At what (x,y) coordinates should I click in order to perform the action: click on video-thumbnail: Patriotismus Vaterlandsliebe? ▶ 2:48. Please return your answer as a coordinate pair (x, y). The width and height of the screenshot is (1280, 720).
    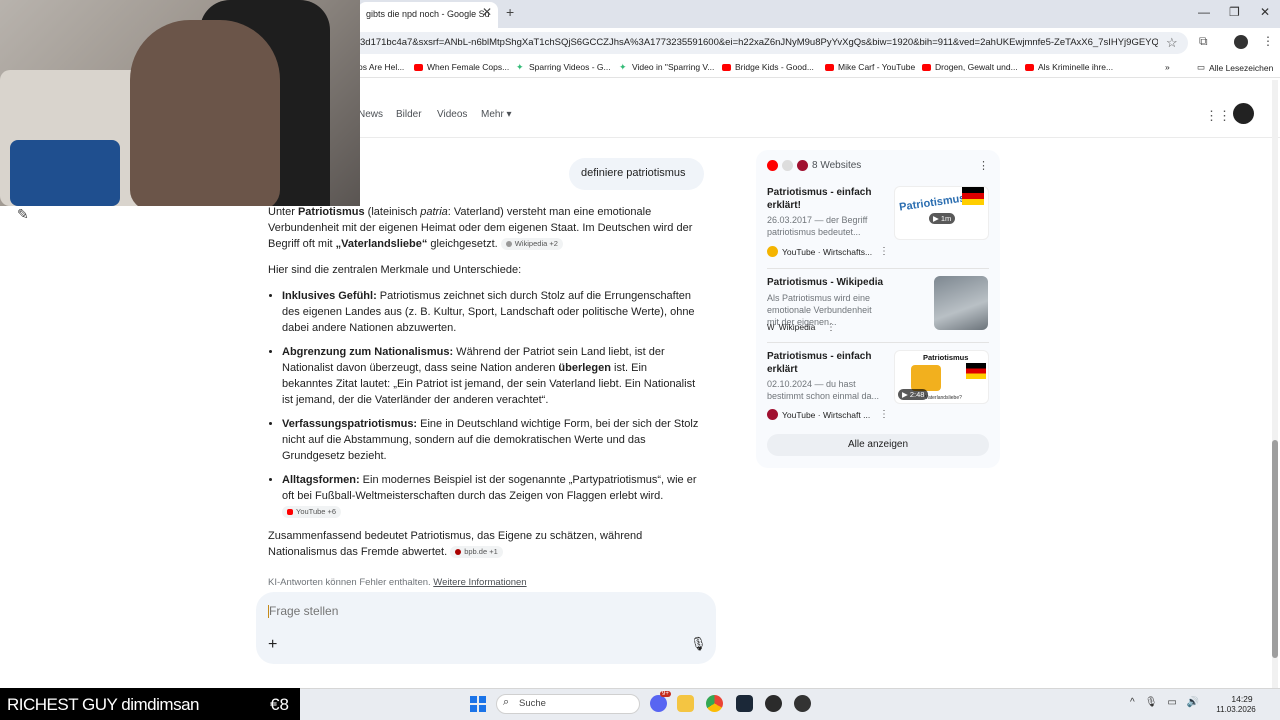
    Looking at the image, I should click on (941, 377).